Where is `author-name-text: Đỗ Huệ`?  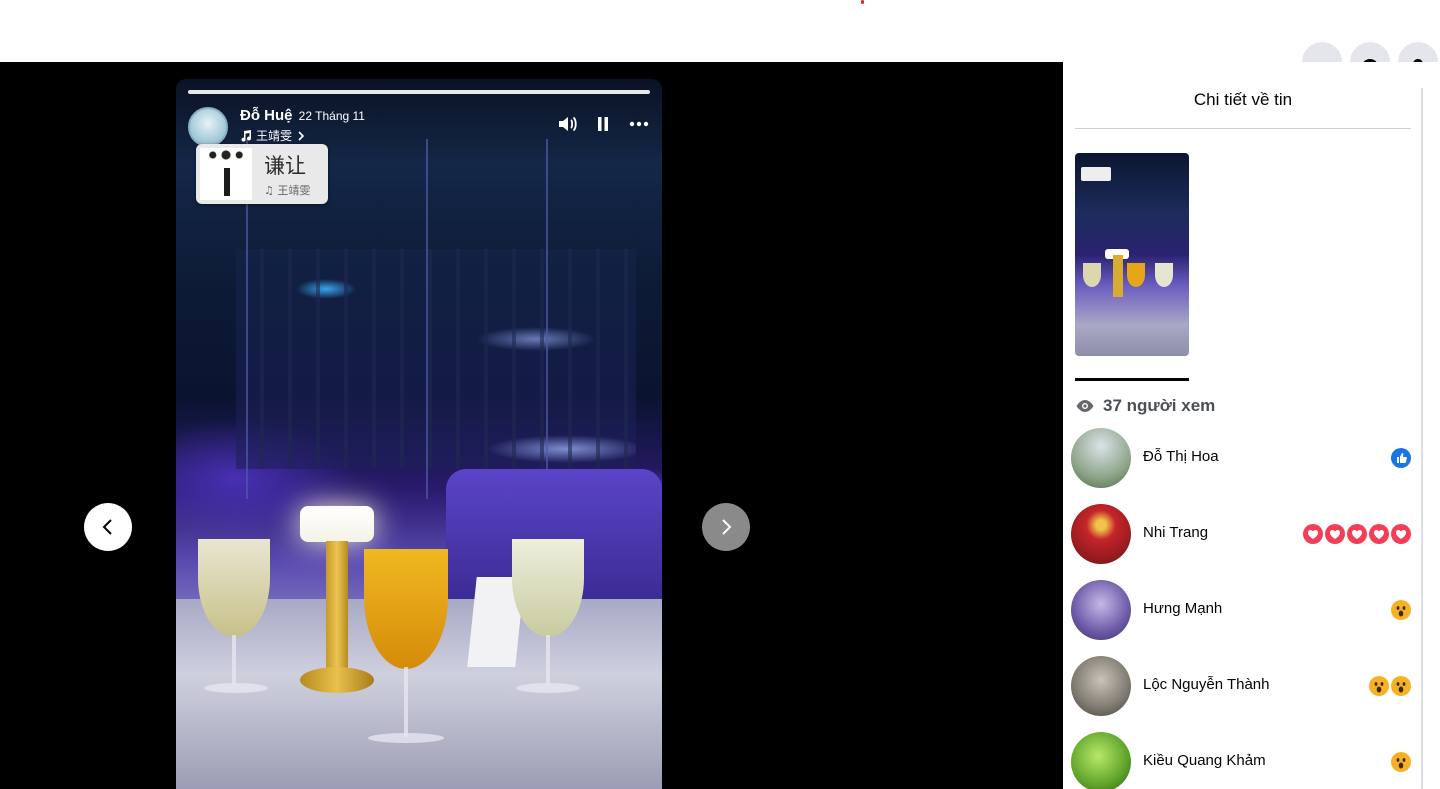
author-name-text: Đỗ Huệ is located at coordinates (266, 115).